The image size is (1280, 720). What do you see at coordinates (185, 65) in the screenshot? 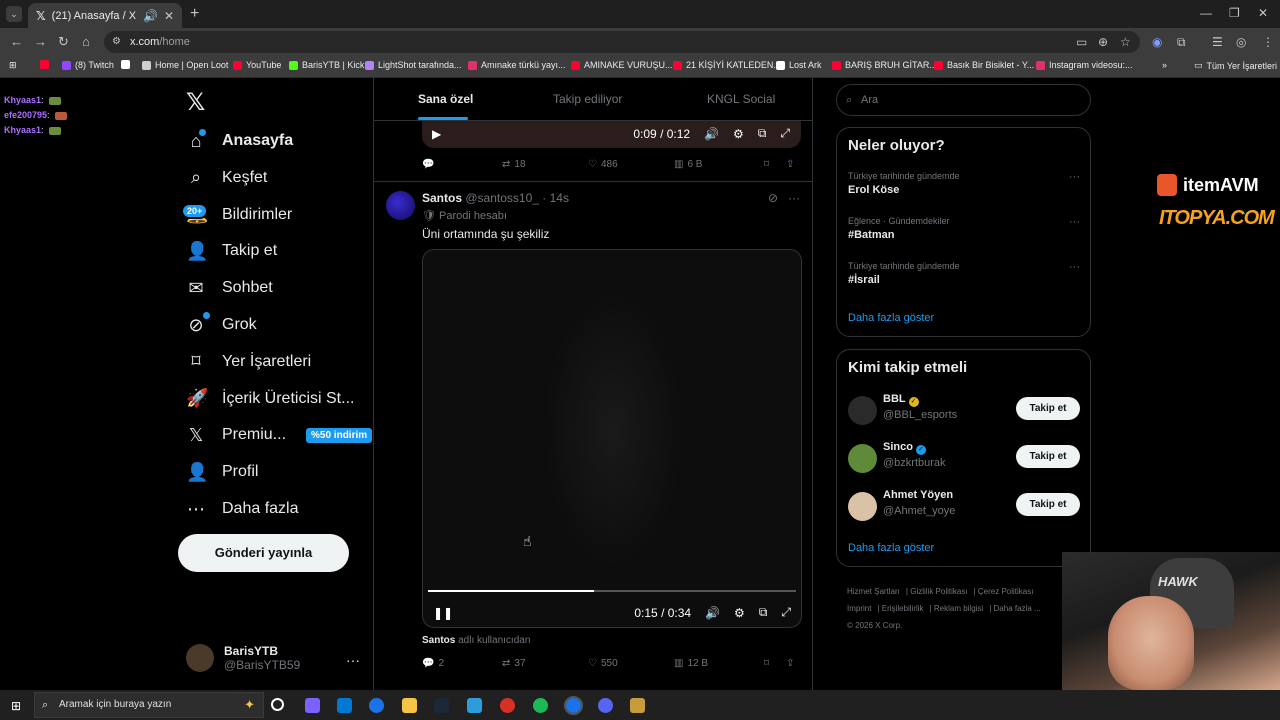
I see `bookmark-item: Home | Open Loot` at bounding box center [185, 65].